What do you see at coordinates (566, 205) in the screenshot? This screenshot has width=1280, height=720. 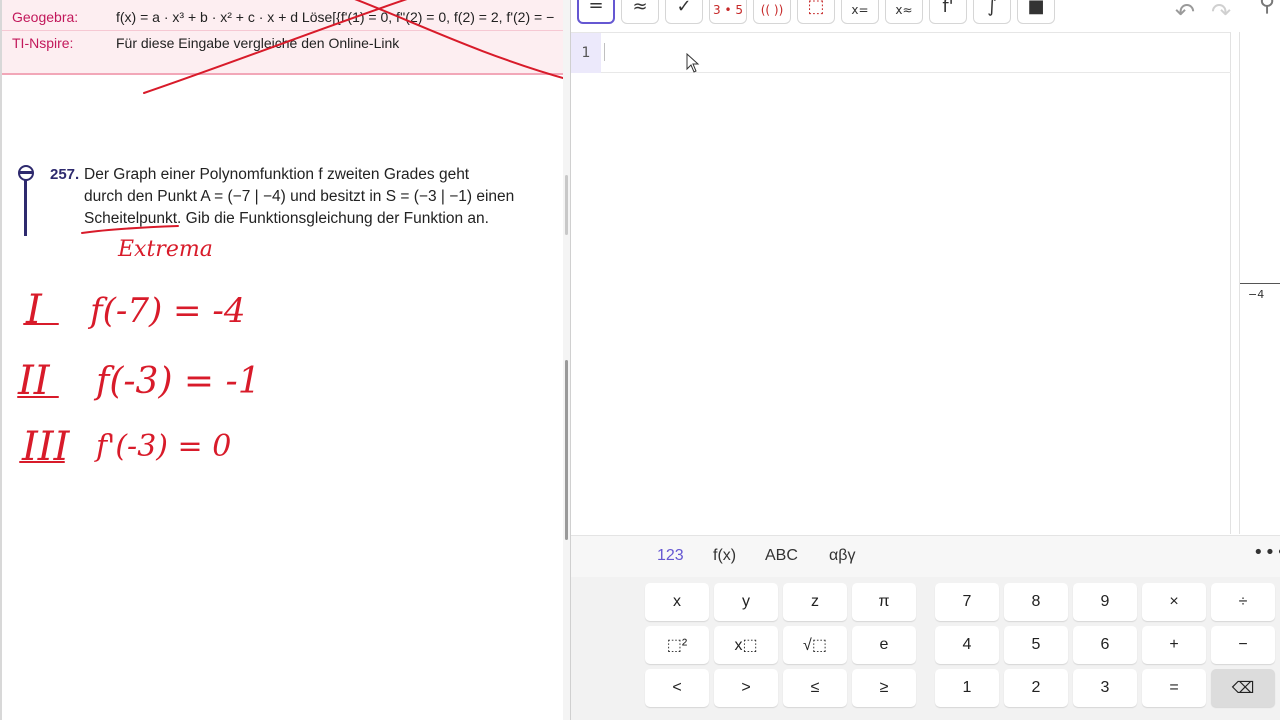 I see `document-scroll-indicator` at bounding box center [566, 205].